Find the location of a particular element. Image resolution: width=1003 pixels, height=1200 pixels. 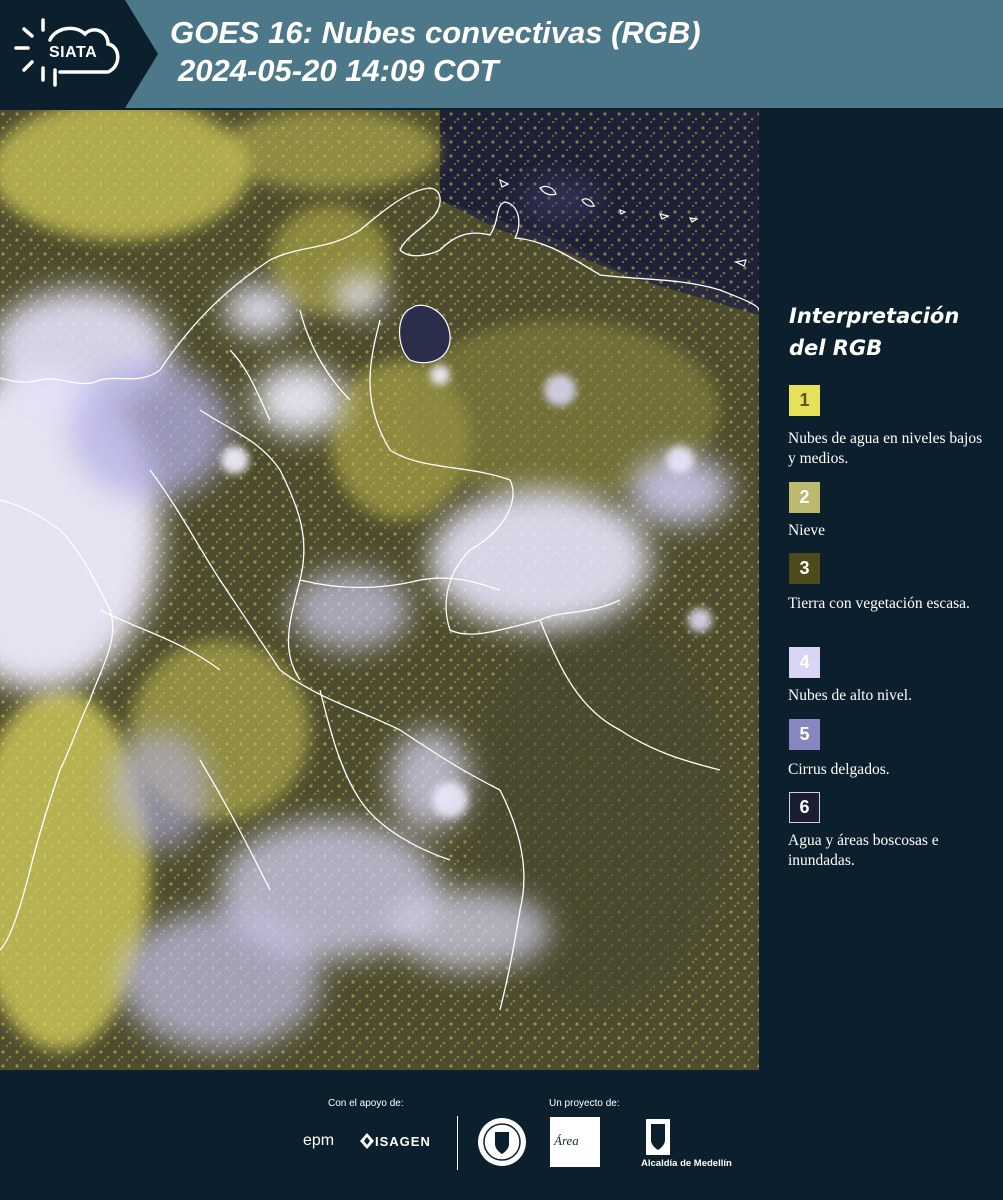

legend-number-4: 4 is located at coordinates (804, 662).